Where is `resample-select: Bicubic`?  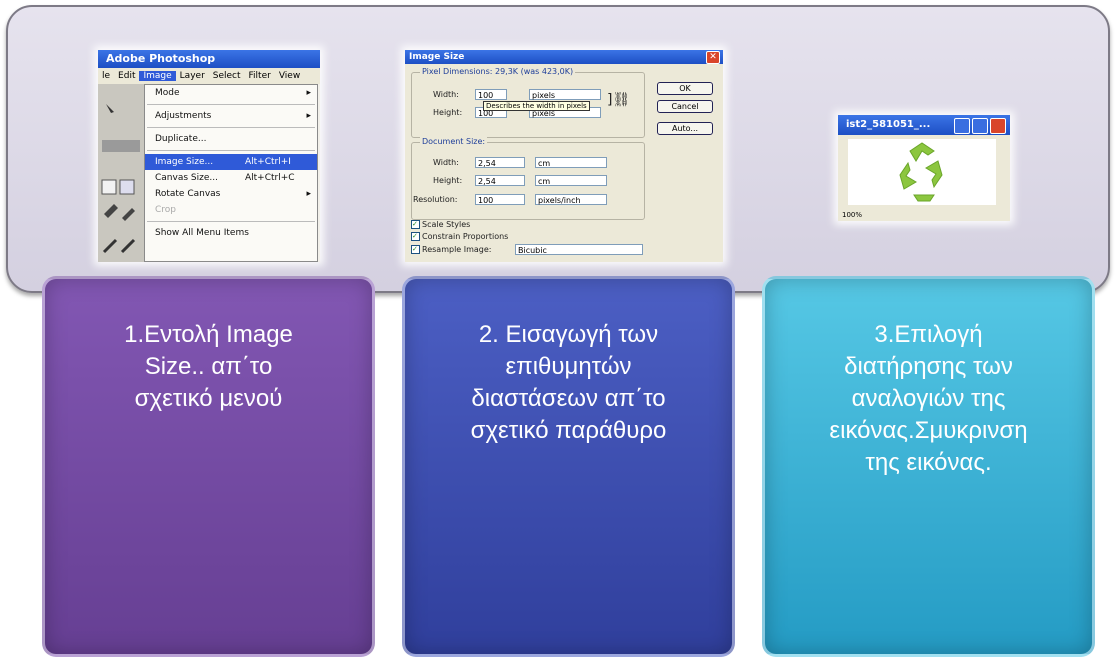
resample-select: Bicubic is located at coordinates (579, 249).